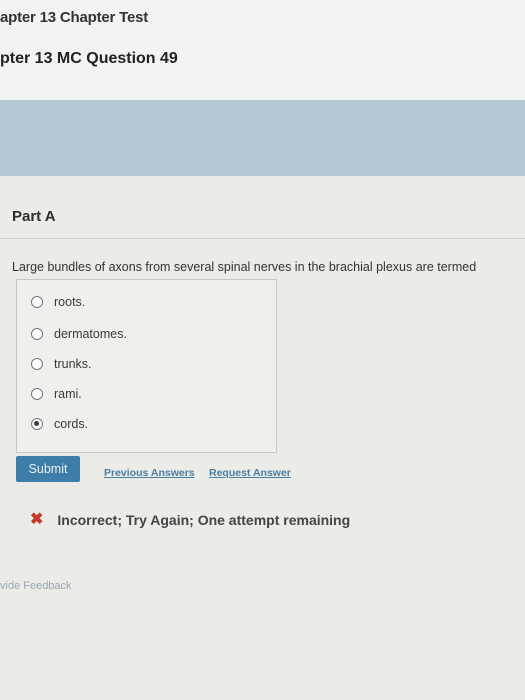 This screenshot has width=525, height=700. Describe the element at coordinates (146, 366) in the screenshot. I see `answer-options: roots. dermatomes. trunks. rami. cords.` at that location.